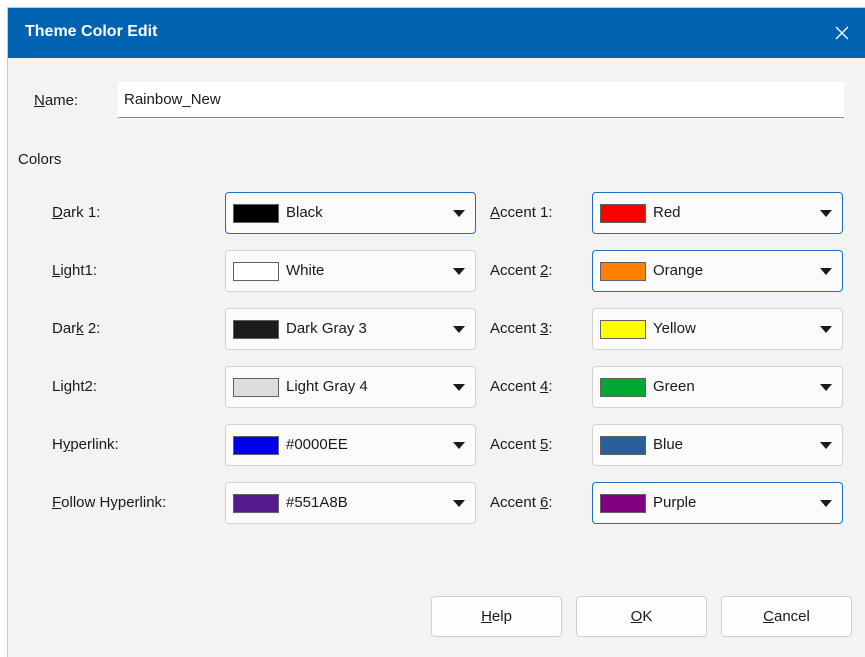 This screenshot has width=865, height=657. I want to click on accent1-dropdown: Red, so click(717, 213).